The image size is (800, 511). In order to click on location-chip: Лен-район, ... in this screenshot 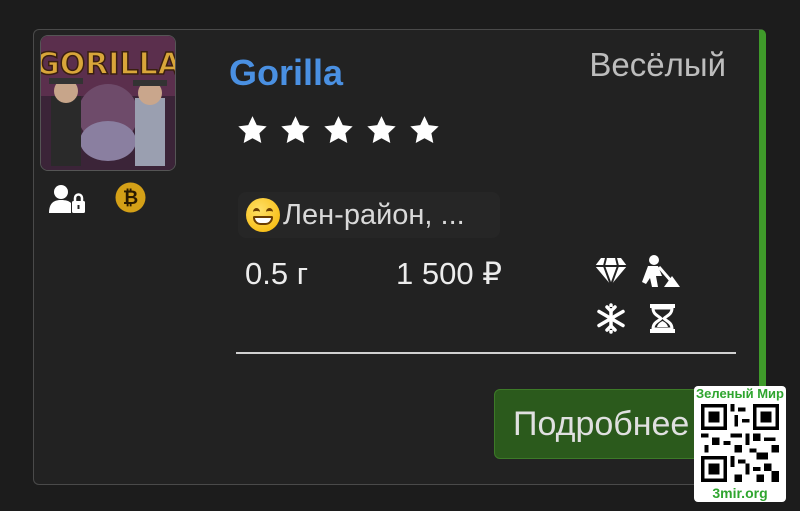, I will do `click(369, 215)`.